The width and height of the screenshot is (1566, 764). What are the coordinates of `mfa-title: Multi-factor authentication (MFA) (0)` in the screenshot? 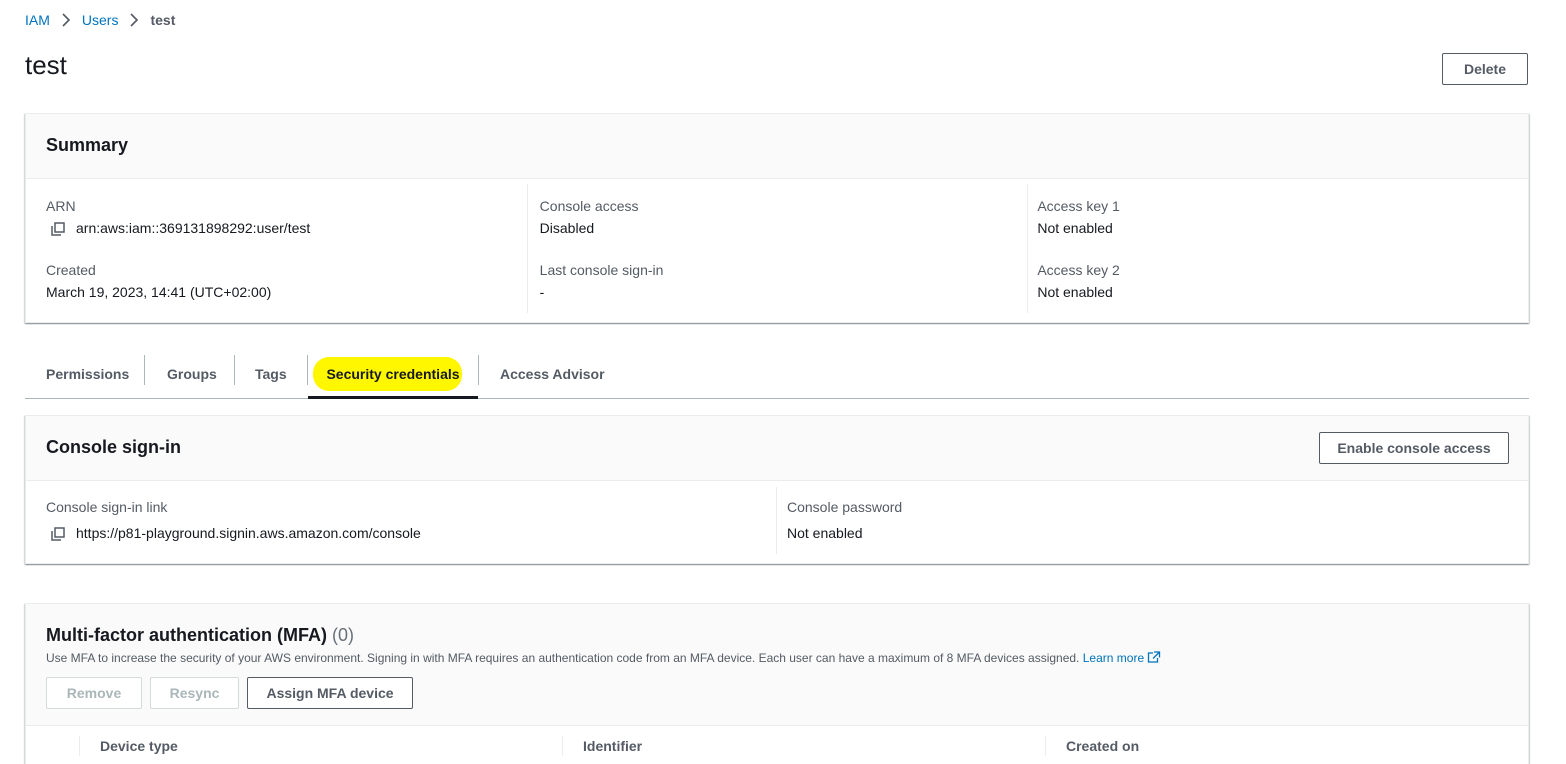 It's located at (200, 635).